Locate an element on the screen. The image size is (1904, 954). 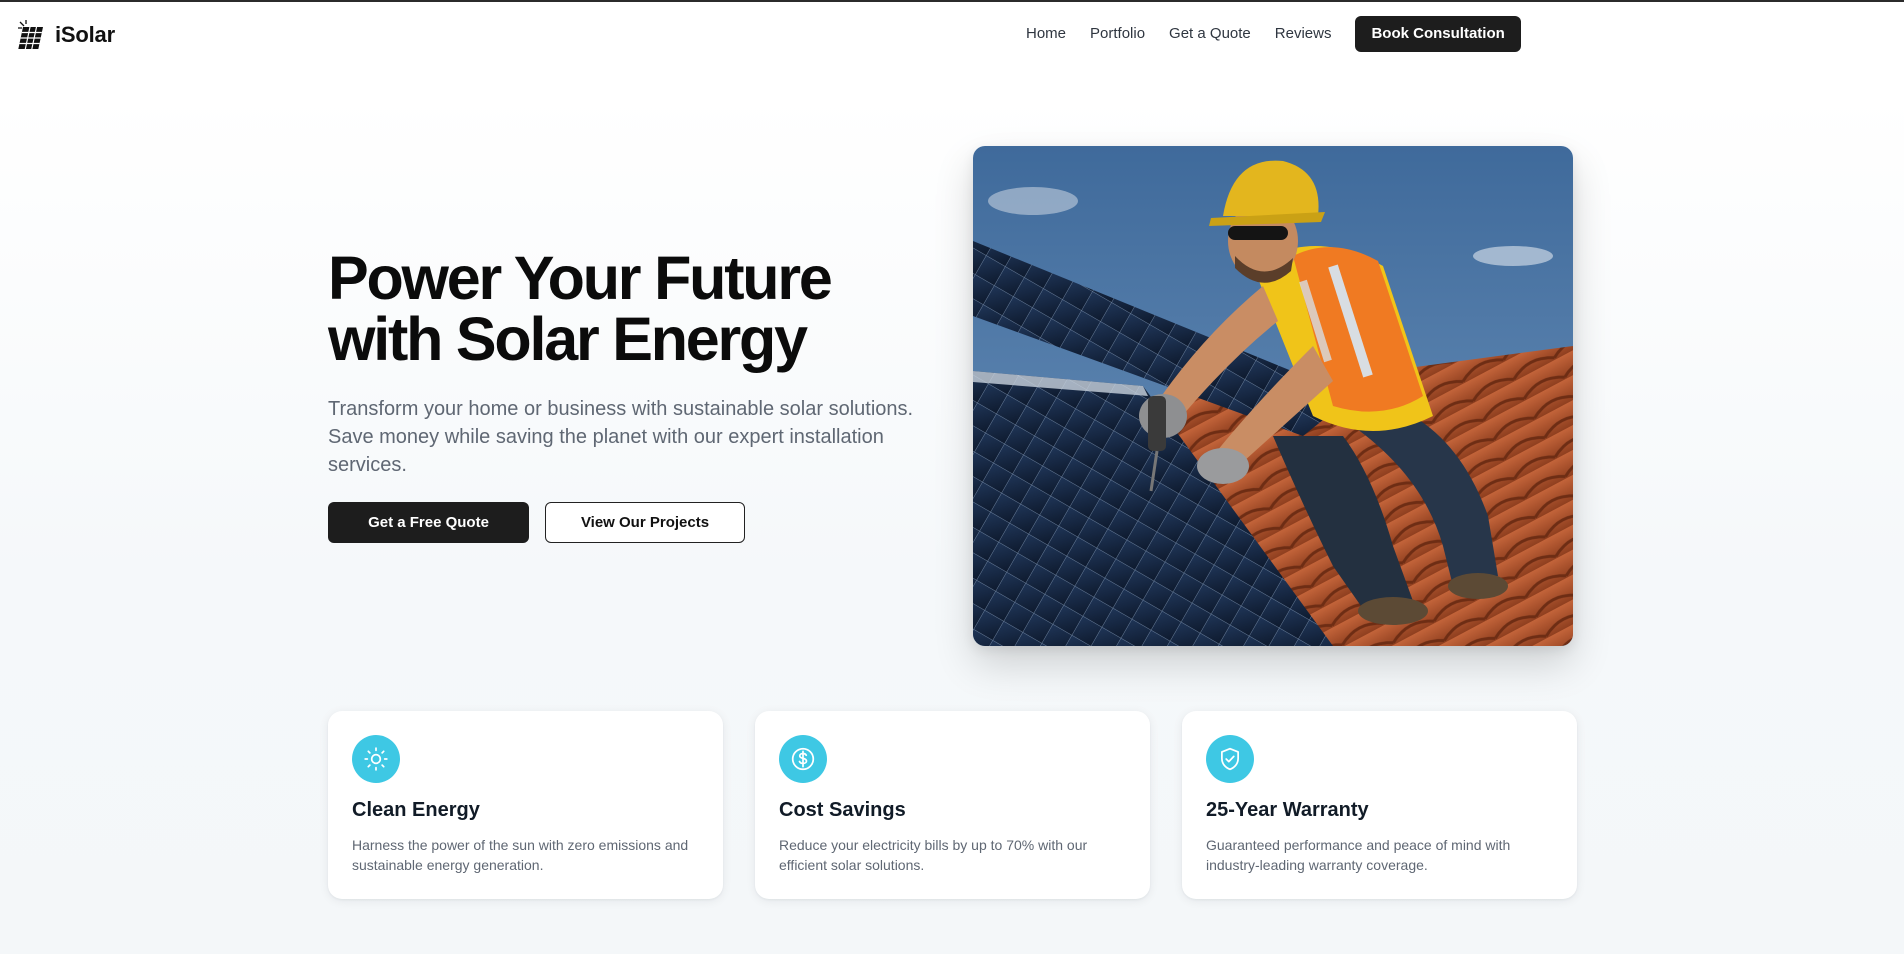
nav-home: Home is located at coordinates (1046, 34).